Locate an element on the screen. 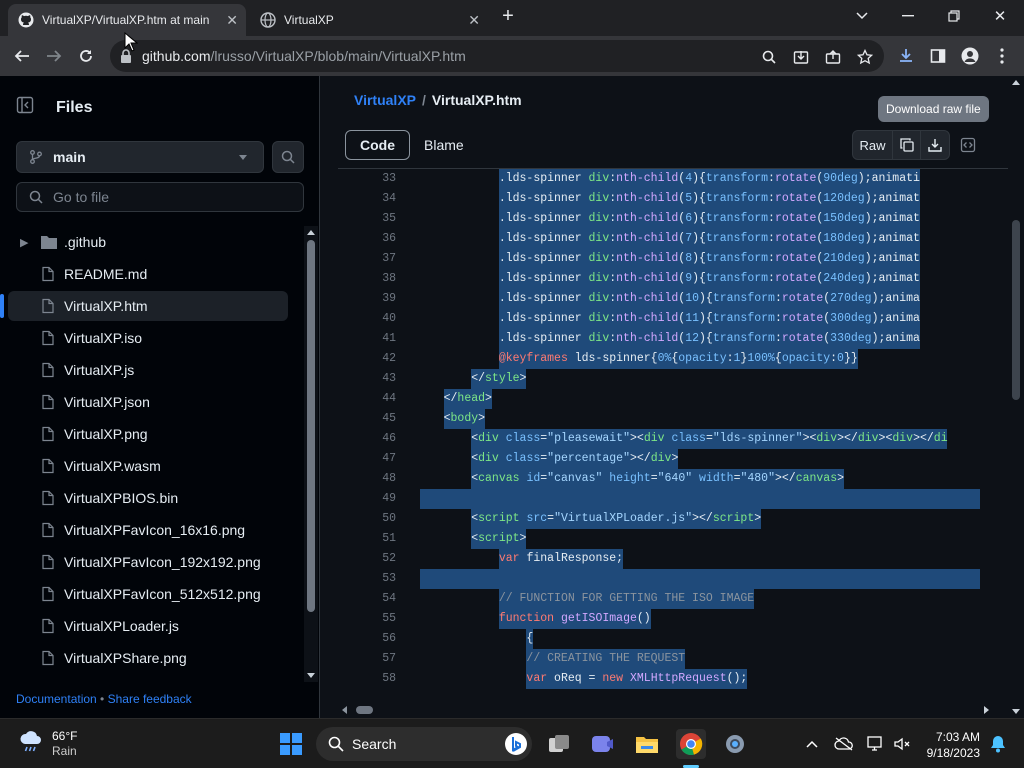 The height and width of the screenshot is (768, 1024). page-scrollbar is located at coordinates (1016, 397).